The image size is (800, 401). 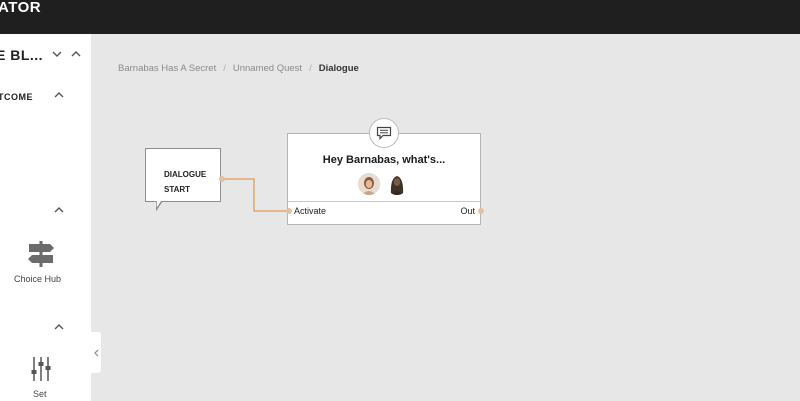 What do you see at coordinates (41, 371) in the screenshot?
I see `sliders-icon` at bounding box center [41, 371].